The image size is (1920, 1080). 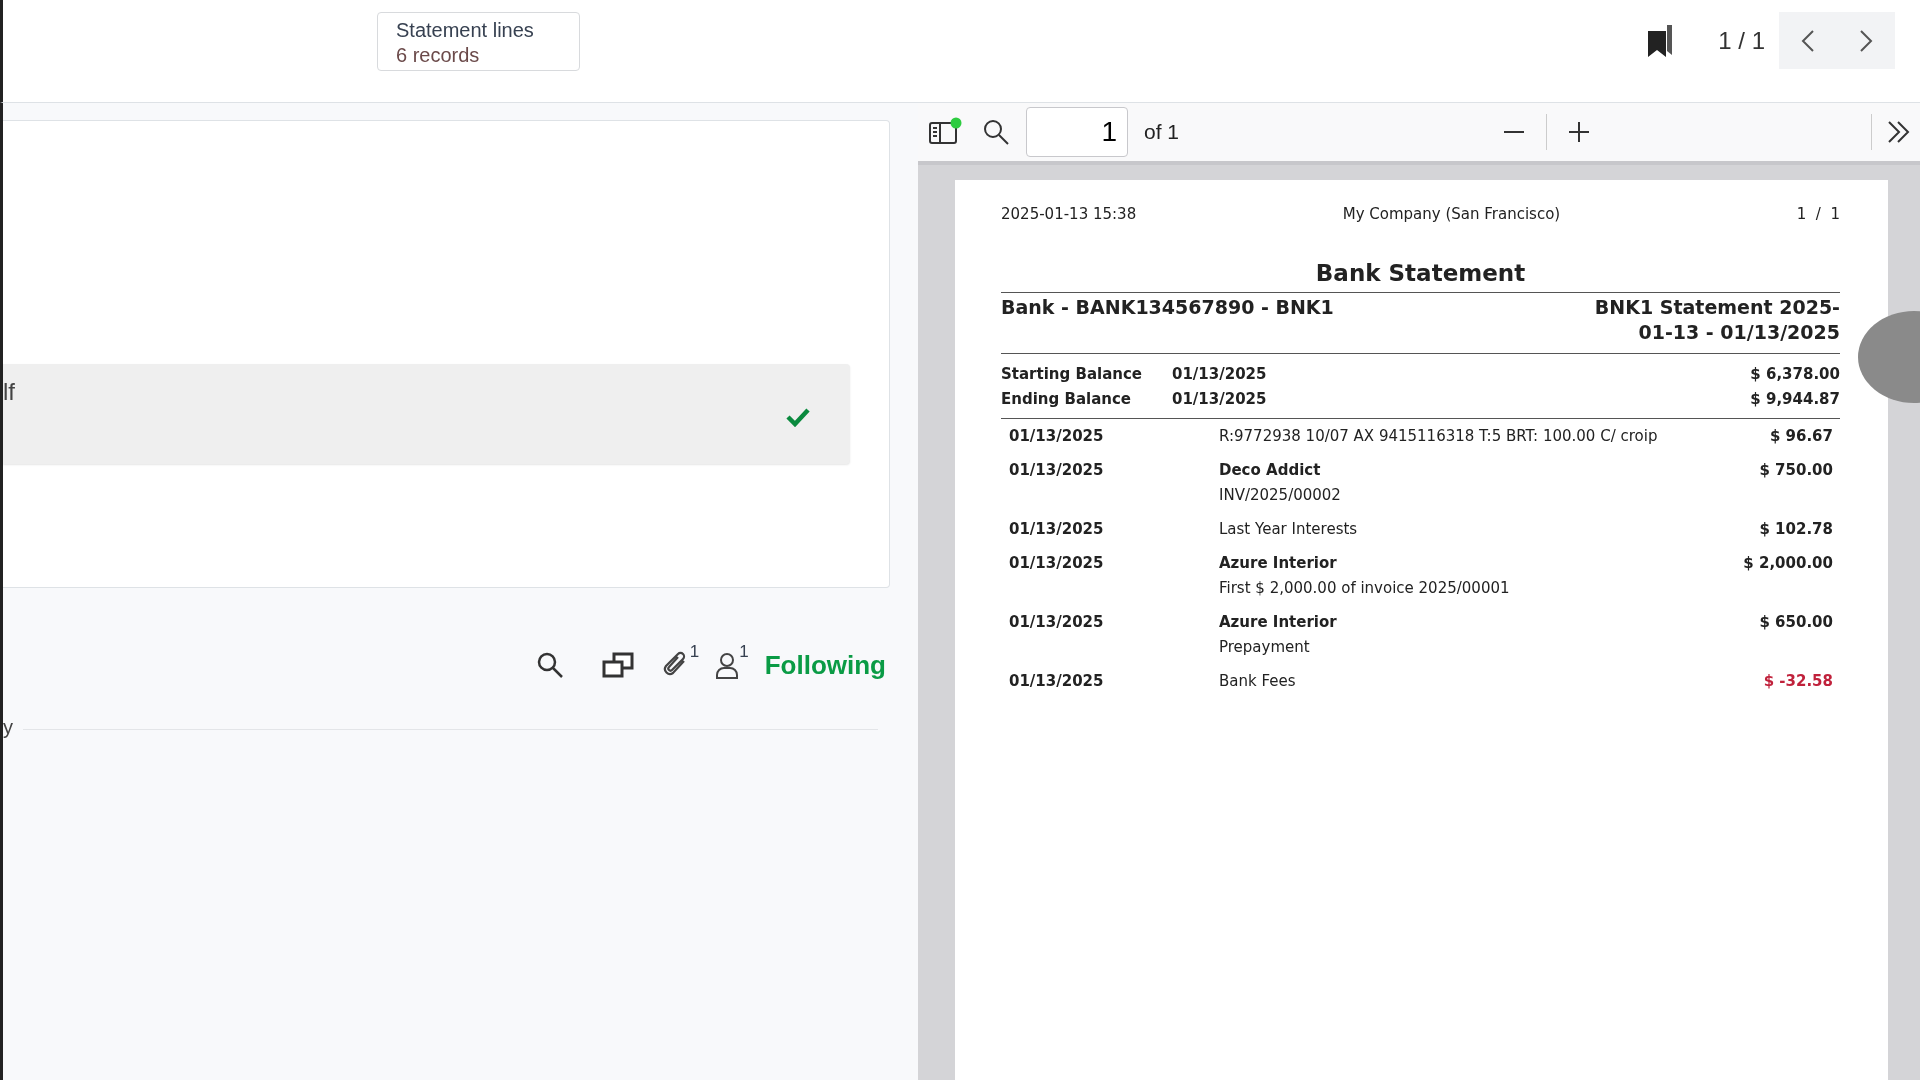 What do you see at coordinates (1788, 563) in the screenshot?
I see `line-amount: $ 2,000.00` at bounding box center [1788, 563].